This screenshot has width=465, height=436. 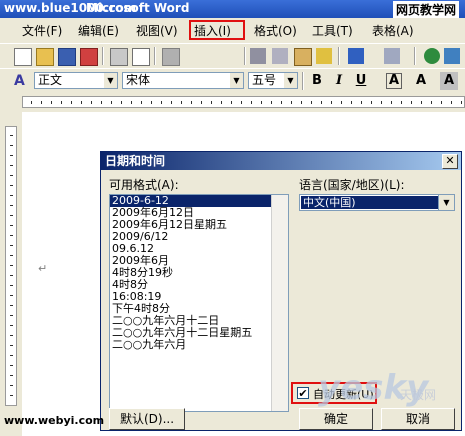 I want to click on menu-tools: 工具(T), so click(x=332, y=30).